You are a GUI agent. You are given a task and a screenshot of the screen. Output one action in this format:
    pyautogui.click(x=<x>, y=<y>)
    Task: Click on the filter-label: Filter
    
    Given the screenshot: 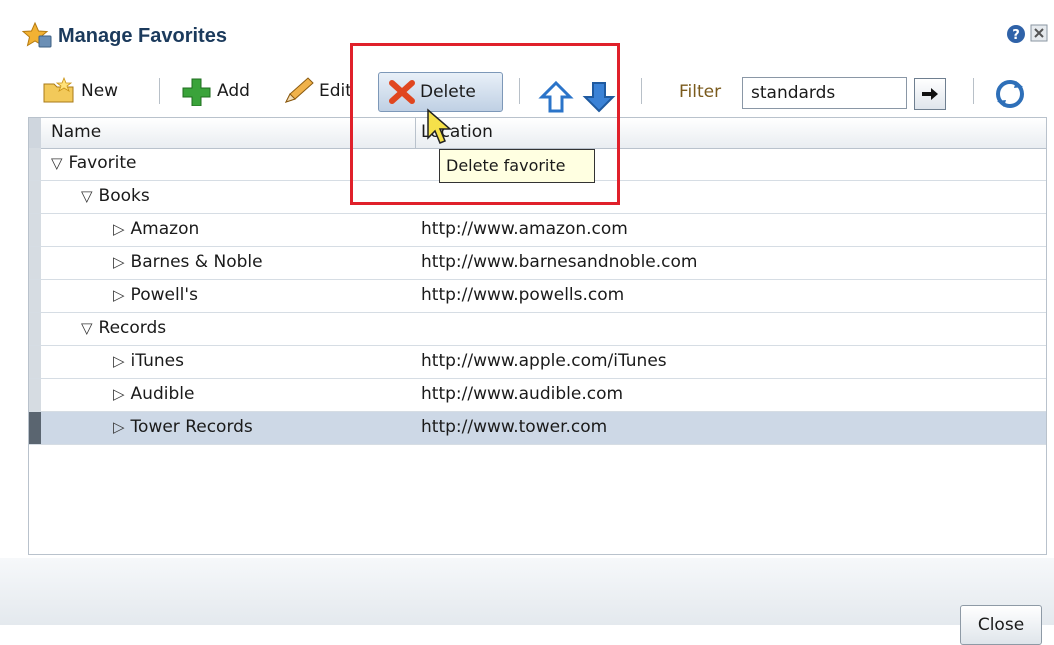 What is the action you would take?
    pyautogui.click(x=700, y=92)
    